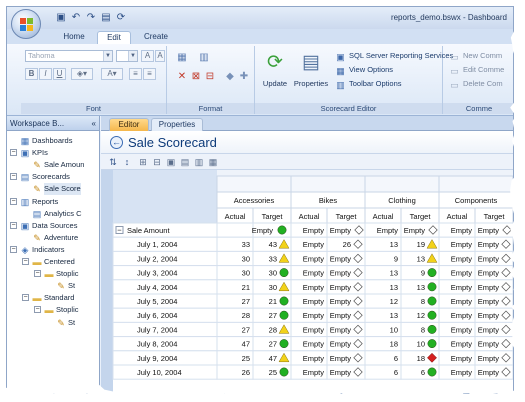 The width and height of the screenshot is (525, 402). Describe the element at coordinates (94, 123) in the screenshot. I see `collapse-pane-icon: «` at that location.